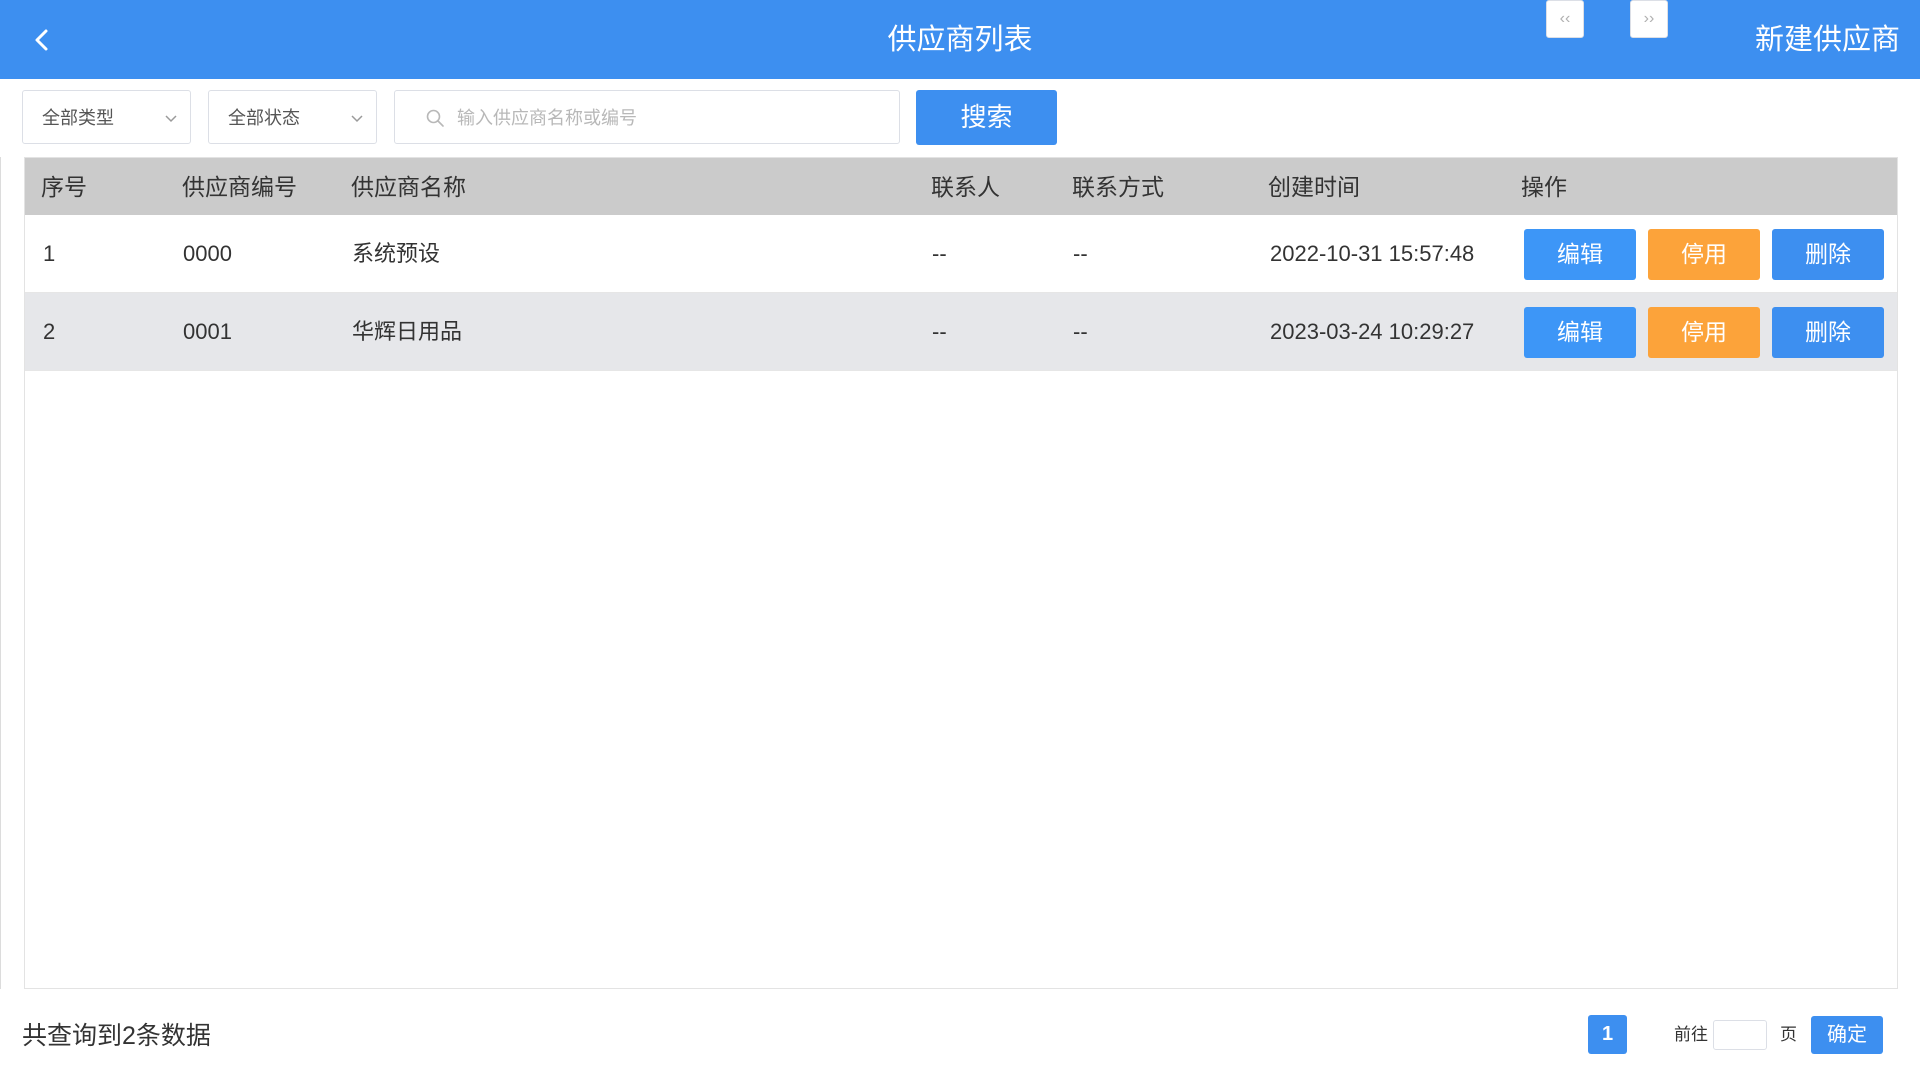  Describe the element at coordinates (1649, 19) in the screenshot. I see `next-page-button: ››` at that location.